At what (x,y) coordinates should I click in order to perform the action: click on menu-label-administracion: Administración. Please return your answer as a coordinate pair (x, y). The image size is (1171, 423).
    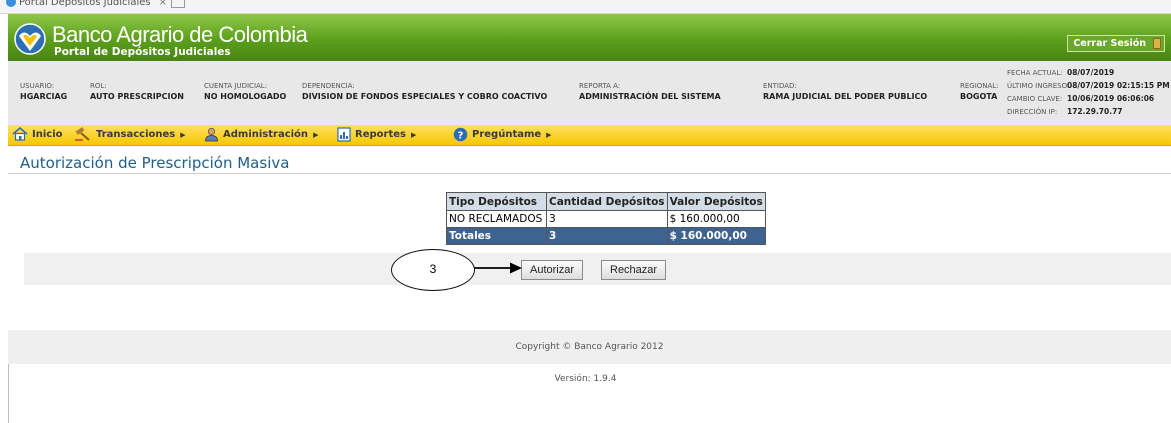
    Looking at the image, I should click on (266, 134).